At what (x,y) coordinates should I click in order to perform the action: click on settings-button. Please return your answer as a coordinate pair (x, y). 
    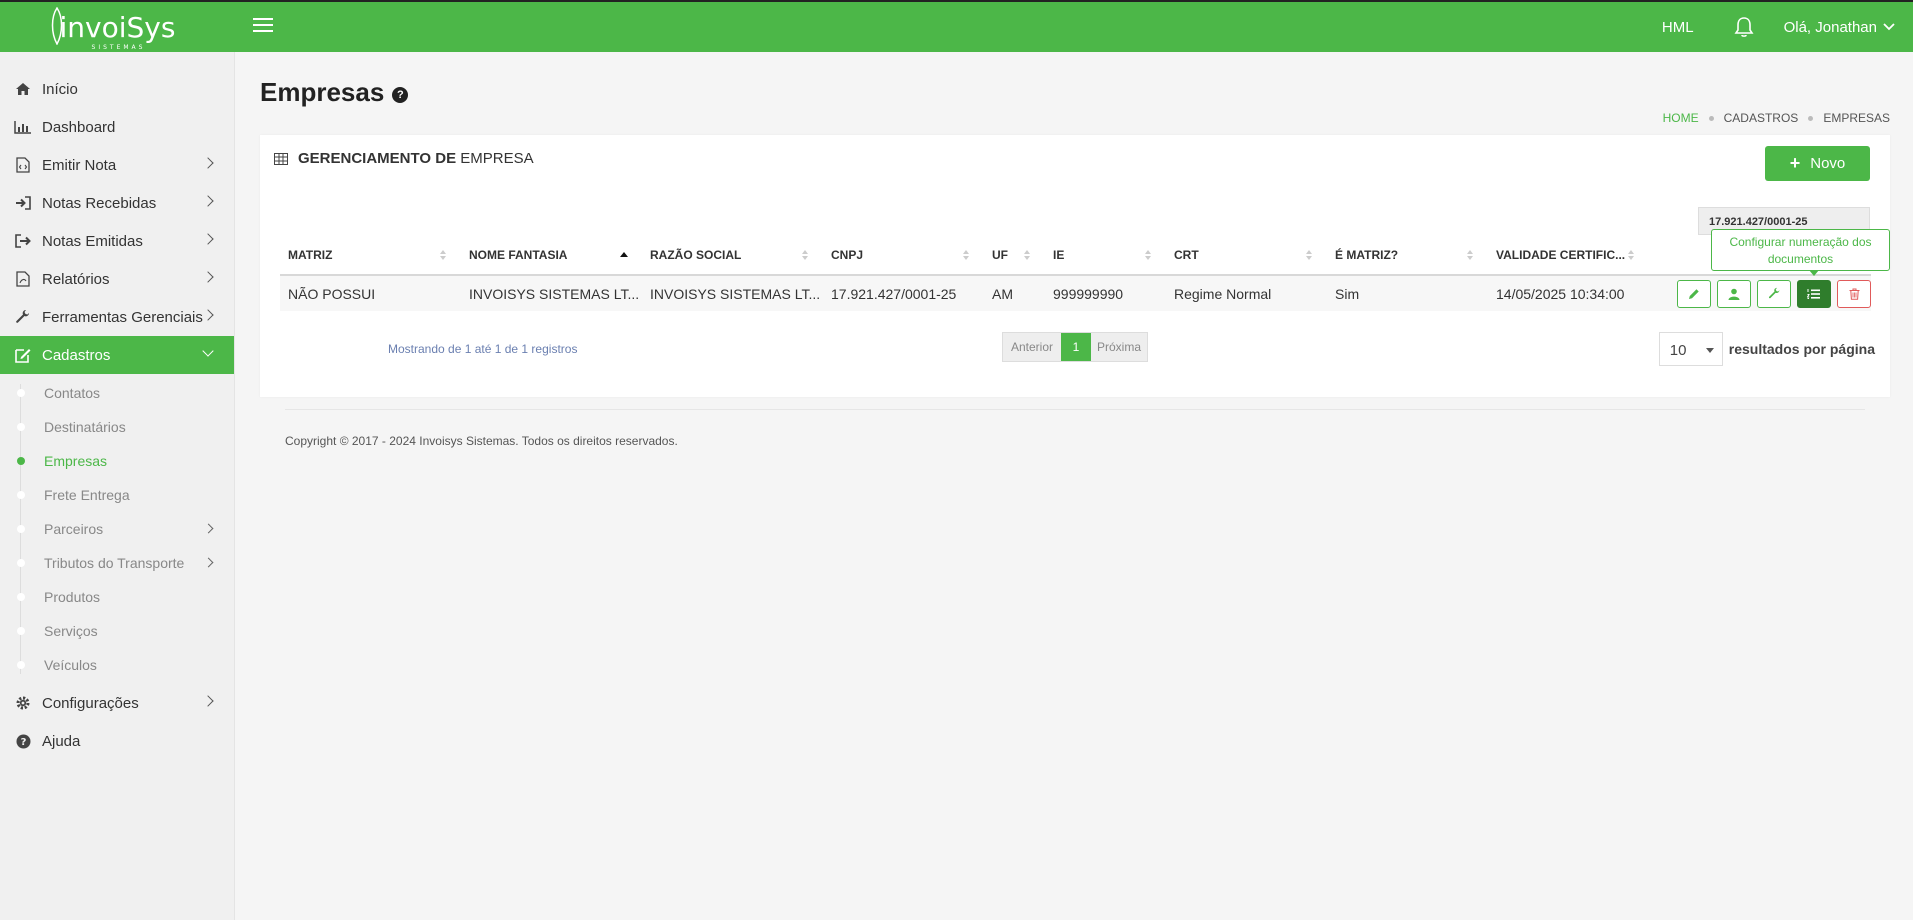
    Looking at the image, I should click on (1774, 293).